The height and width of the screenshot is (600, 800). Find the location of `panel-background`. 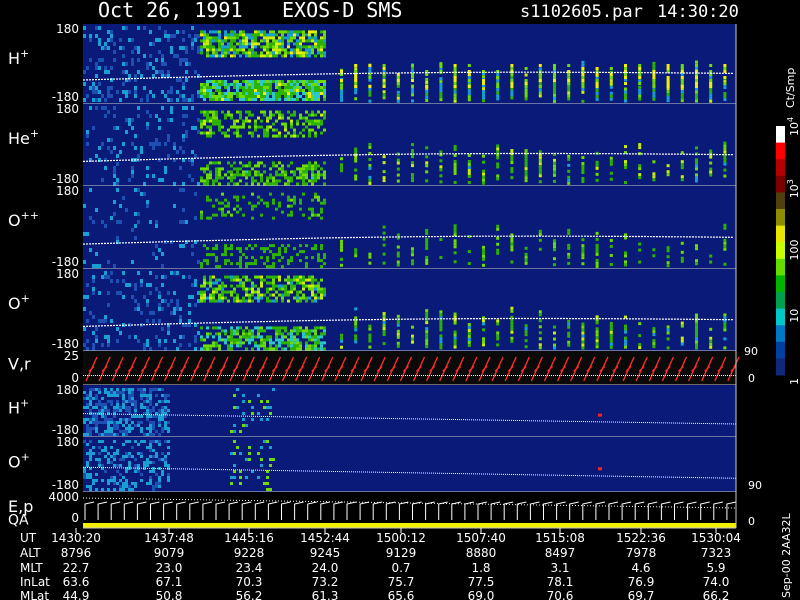

panel-background is located at coordinates (409, 510).